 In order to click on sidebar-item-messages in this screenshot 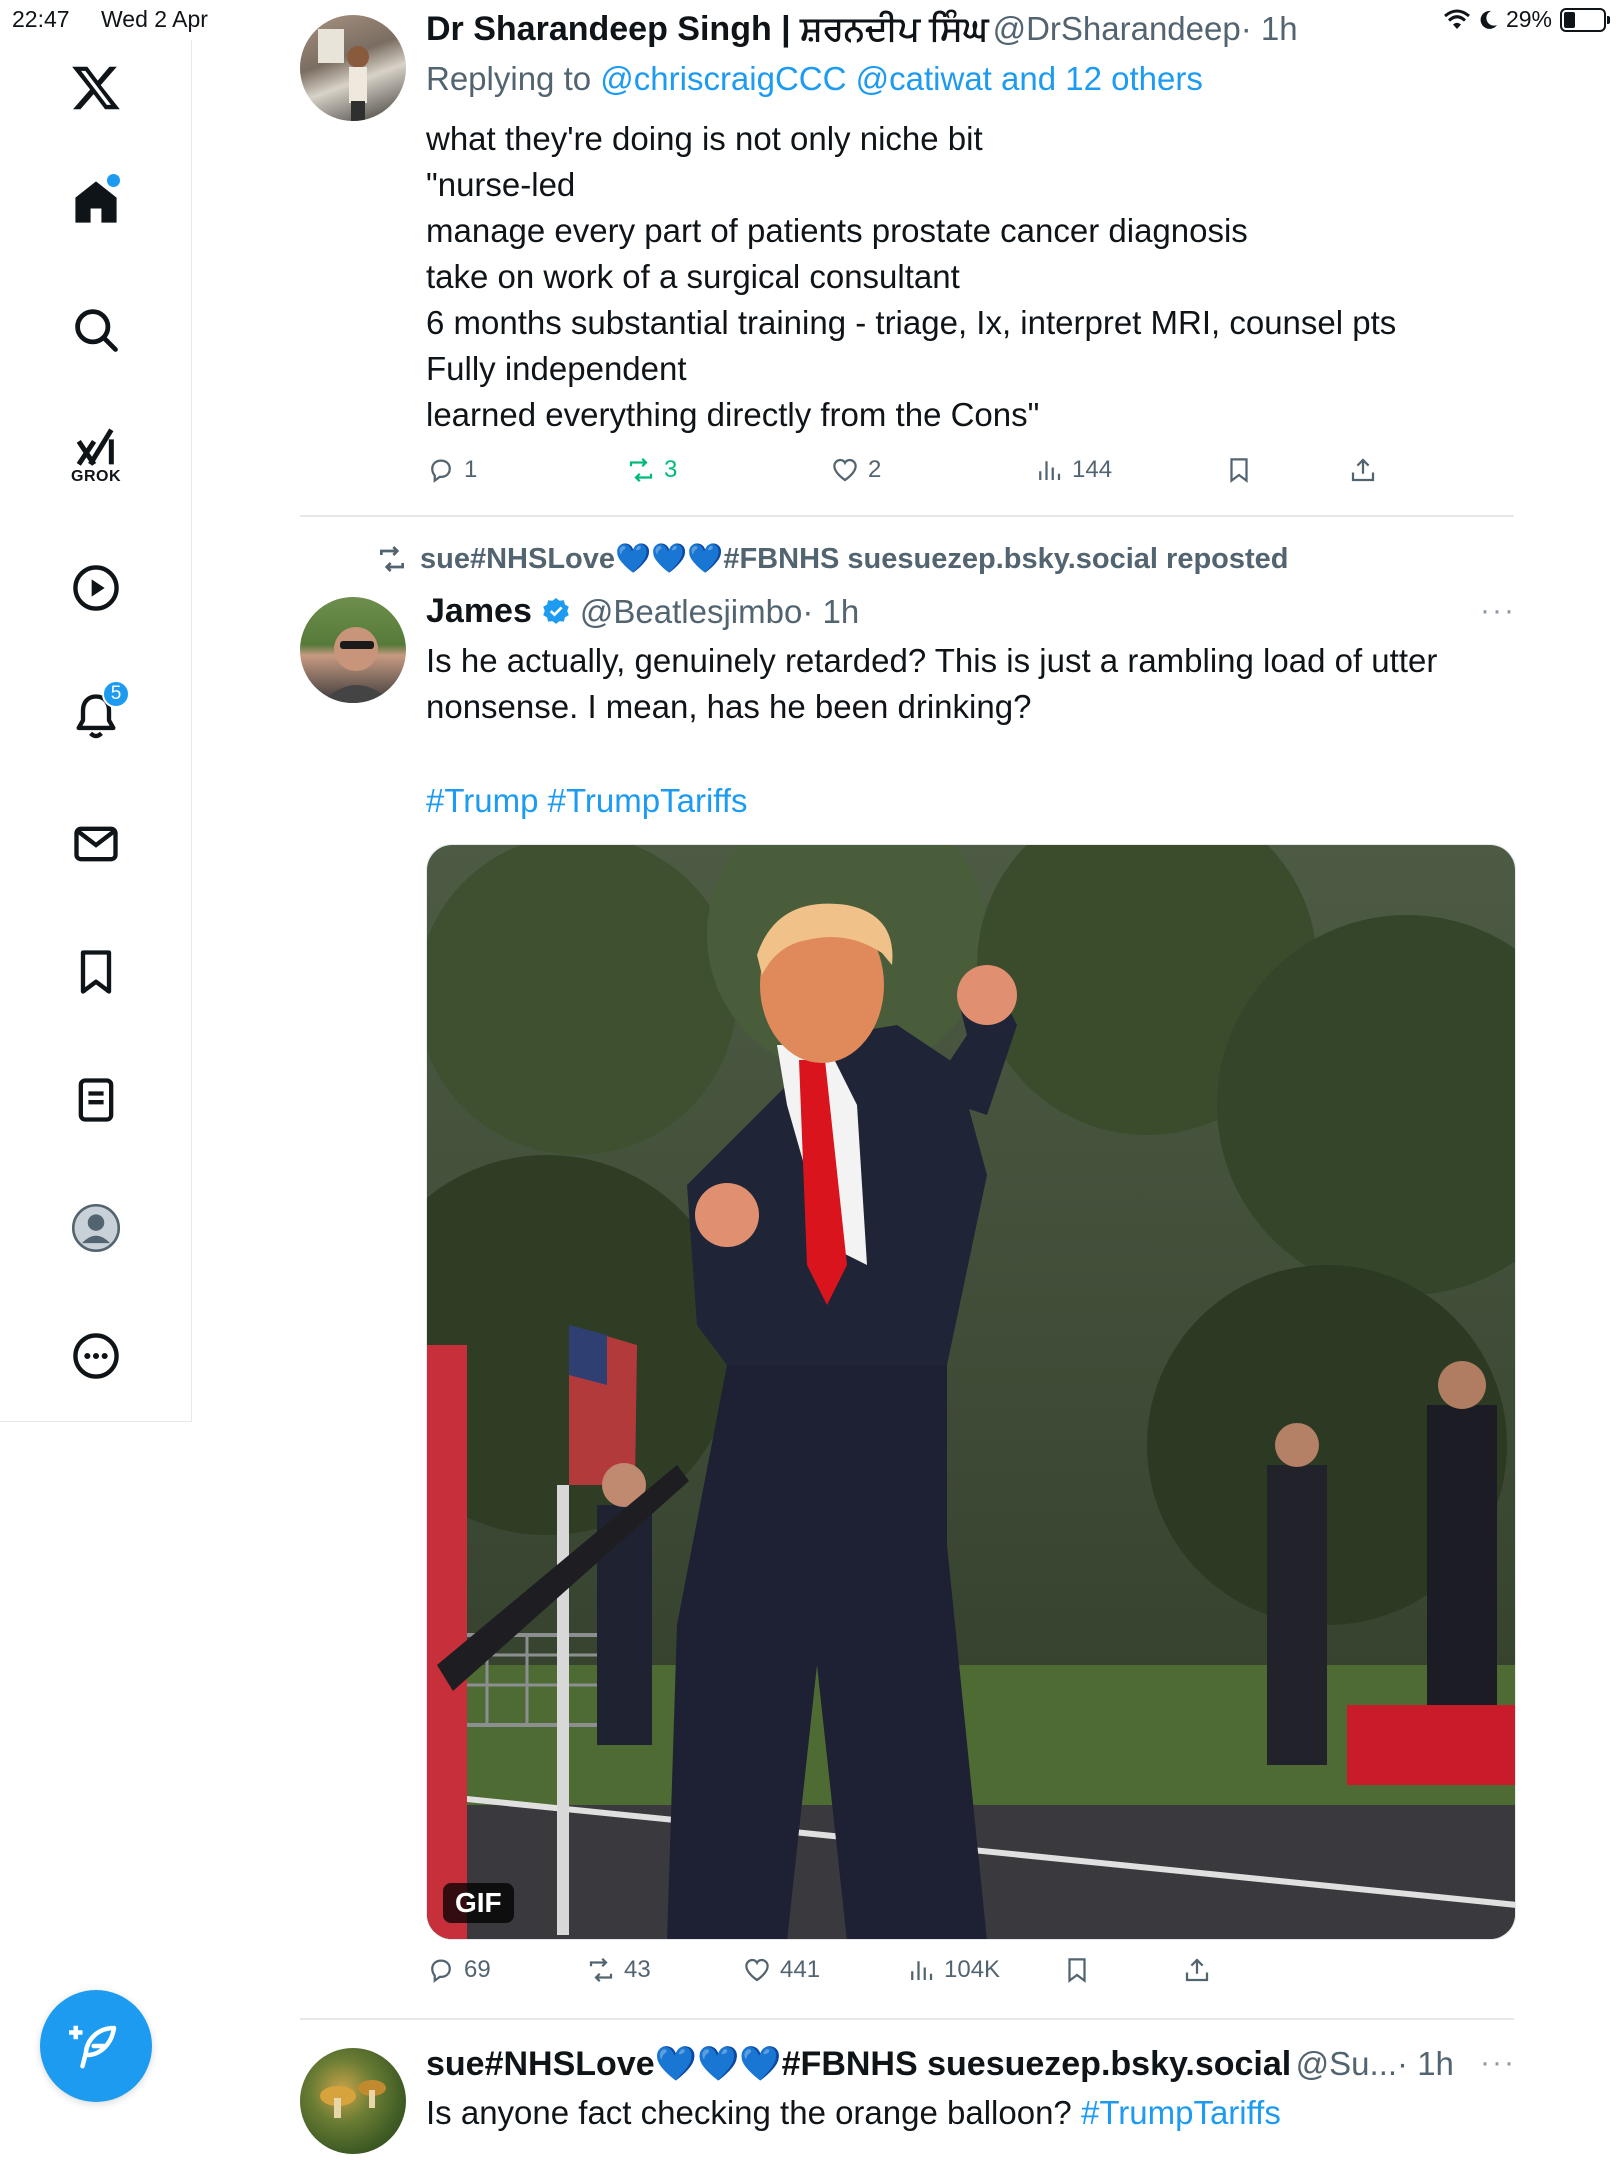, I will do `click(96, 844)`.